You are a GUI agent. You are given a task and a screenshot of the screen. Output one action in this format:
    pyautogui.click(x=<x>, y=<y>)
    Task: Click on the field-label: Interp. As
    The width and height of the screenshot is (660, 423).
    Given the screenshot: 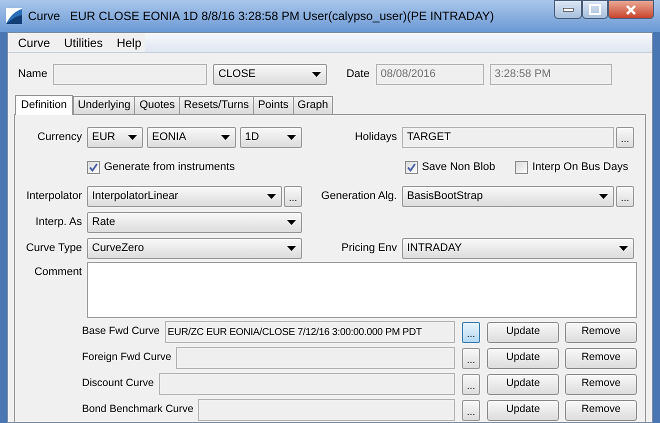 What is the action you would take?
    pyautogui.click(x=59, y=222)
    